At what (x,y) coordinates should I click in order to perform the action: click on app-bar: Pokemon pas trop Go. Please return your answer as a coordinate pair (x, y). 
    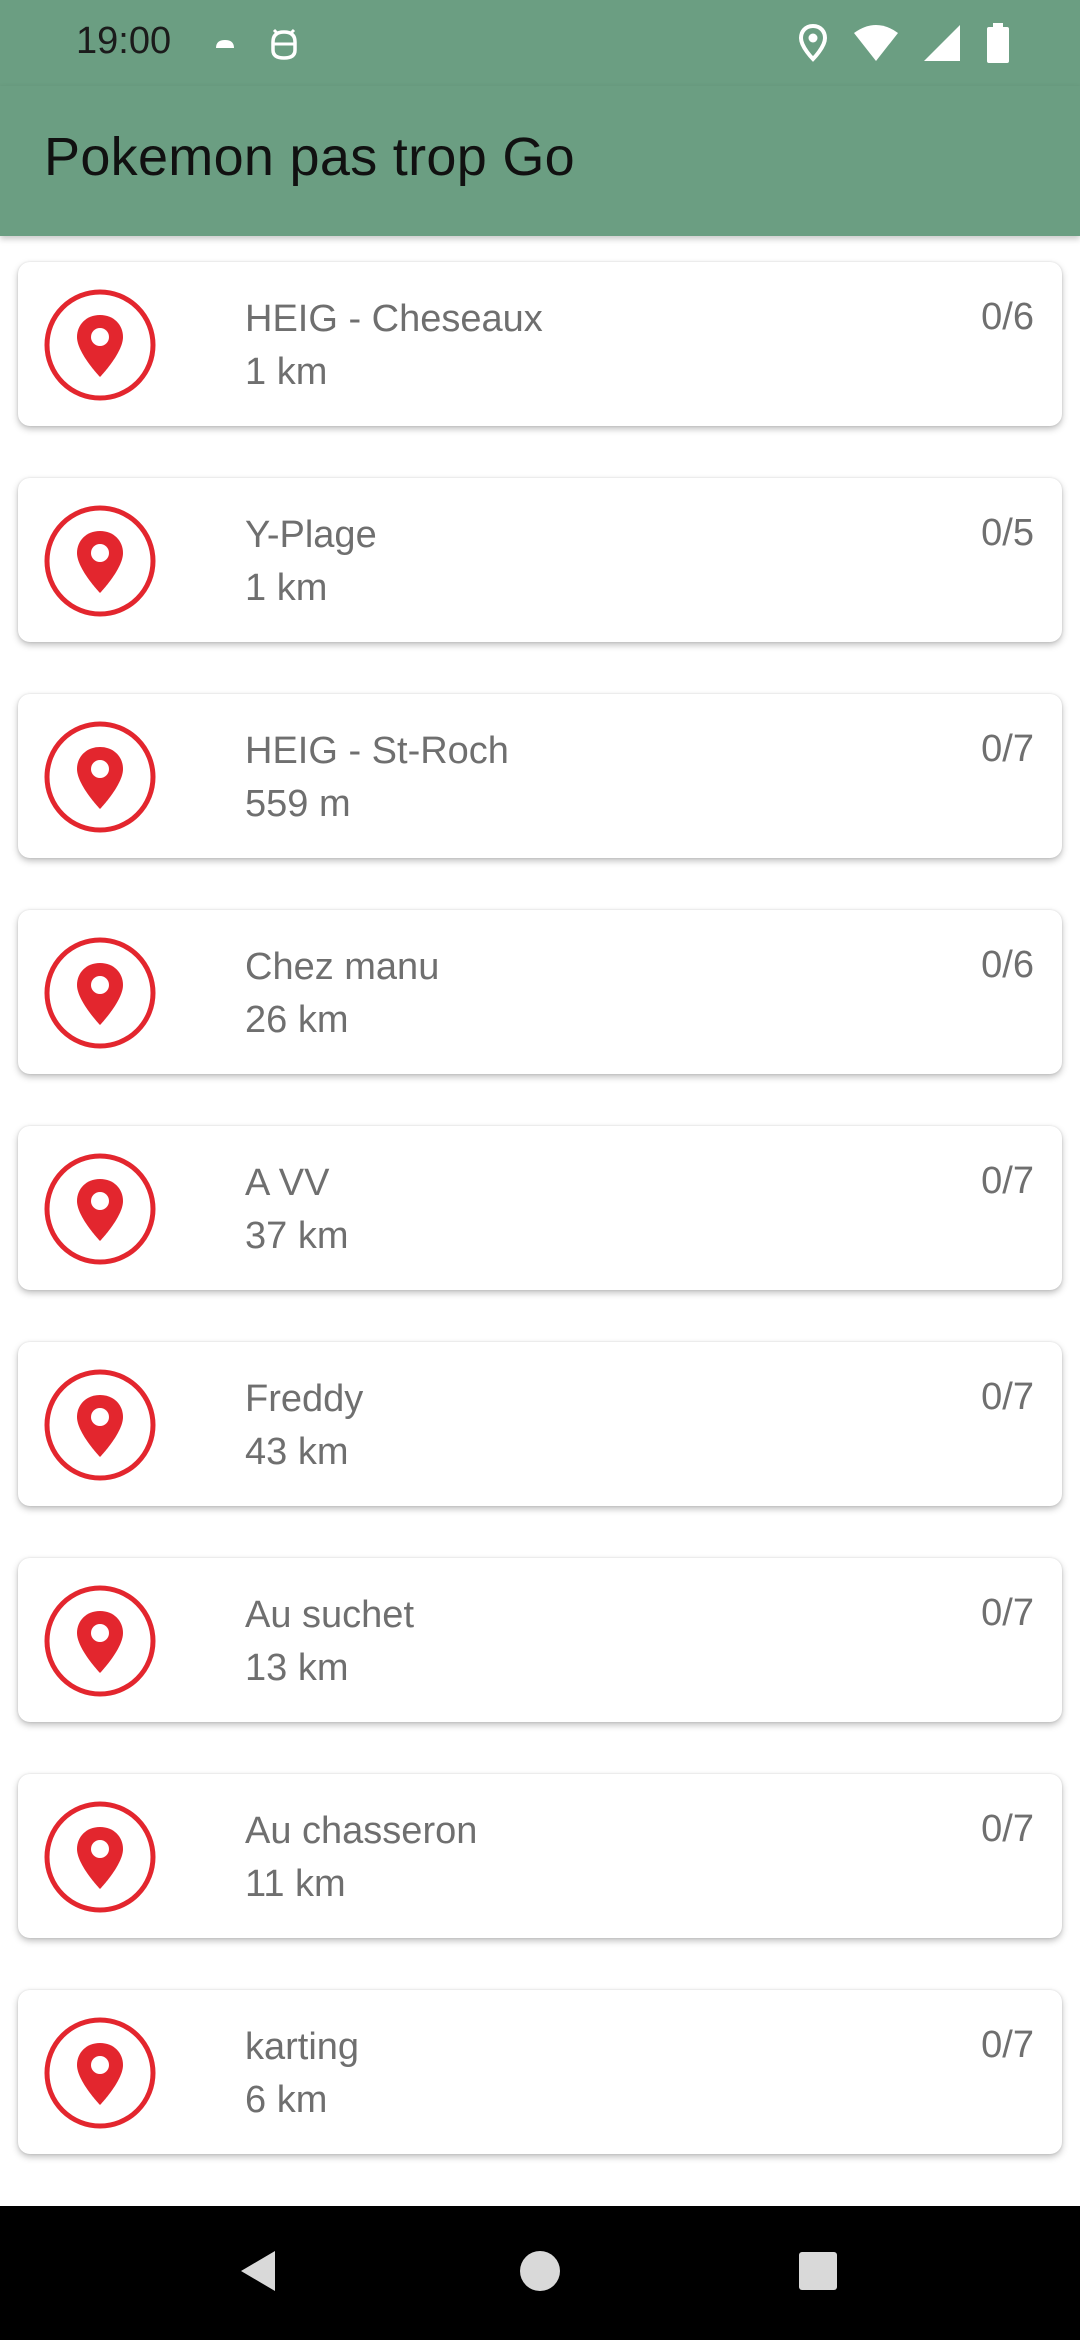
    Looking at the image, I should click on (540, 161).